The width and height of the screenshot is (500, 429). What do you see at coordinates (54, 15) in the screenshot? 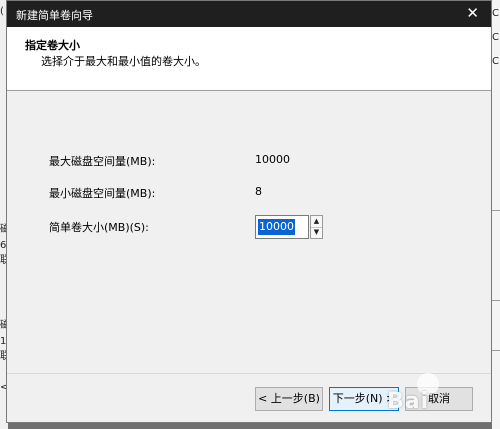
I see `window-title: 新建简单卷向导` at bounding box center [54, 15].